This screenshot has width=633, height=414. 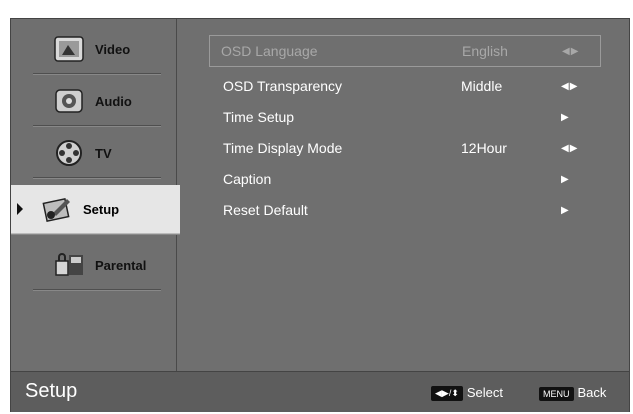 I want to click on menu-row-label: OSD Language, so click(x=269, y=51).